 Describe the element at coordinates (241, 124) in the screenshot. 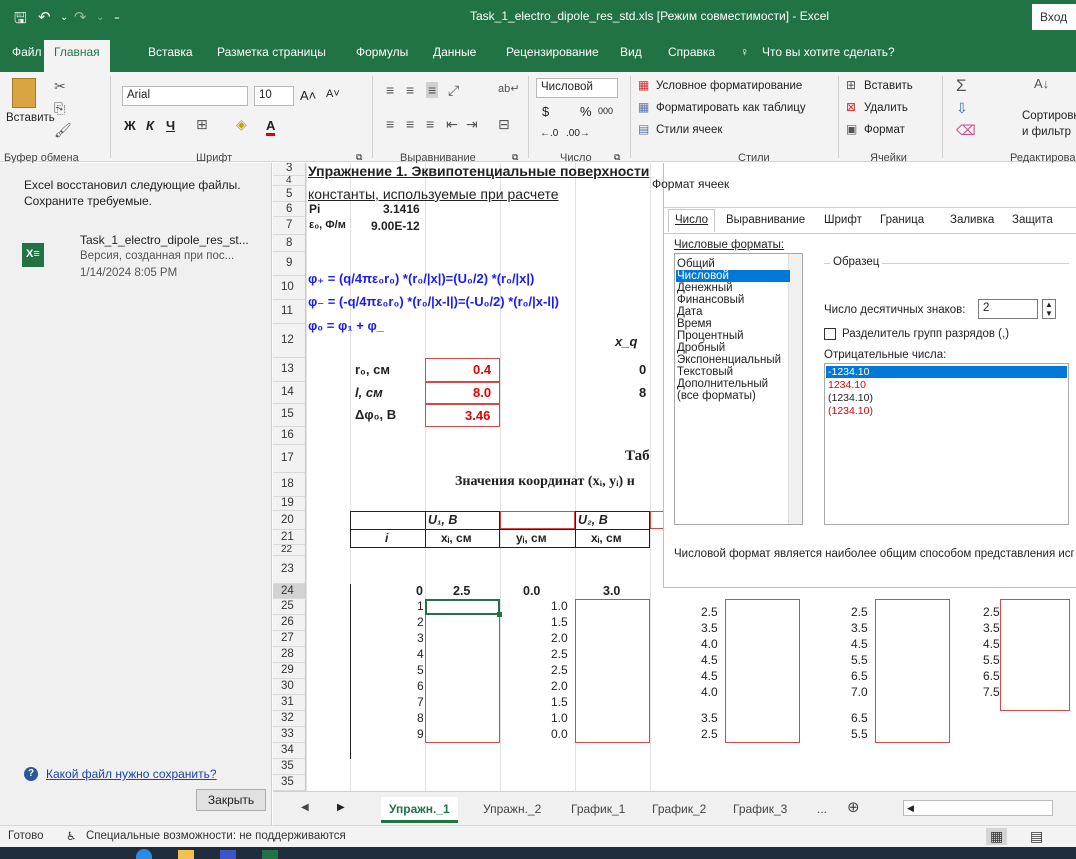

I see `fill-color-icon: ◈` at that location.